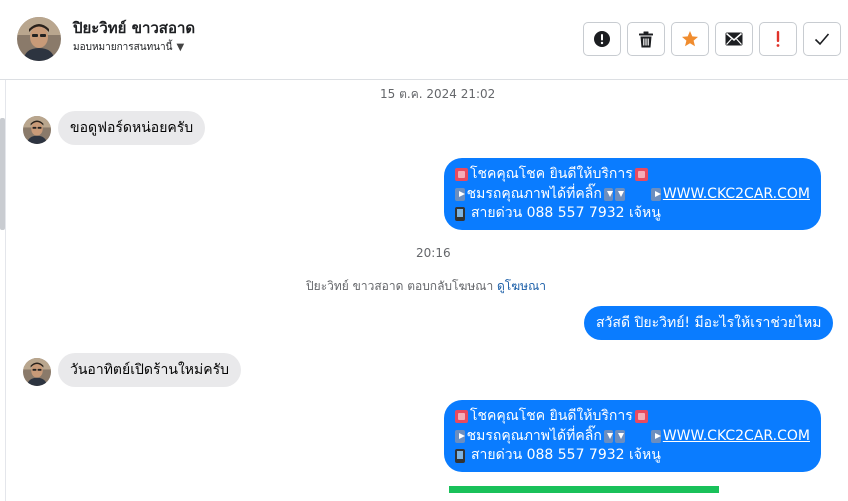  I want to click on timestamp: 15 ต.ค. 2024 21:02, so click(438, 94).